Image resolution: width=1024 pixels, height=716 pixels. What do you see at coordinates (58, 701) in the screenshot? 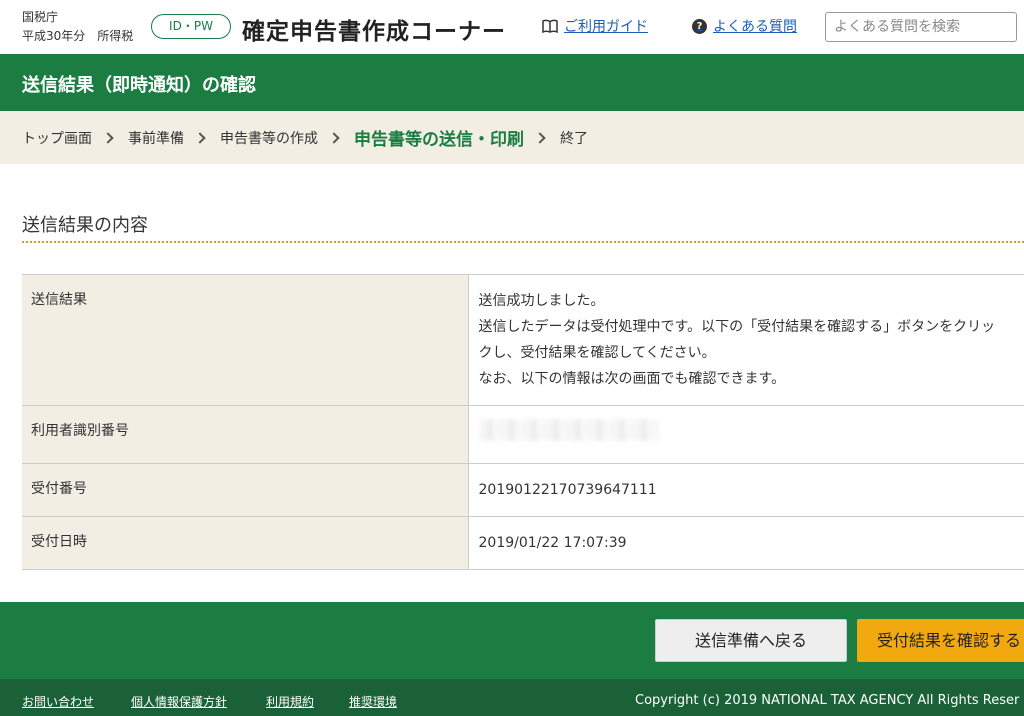
I see `footer-link-contact: お問い合わせ` at bounding box center [58, 701].